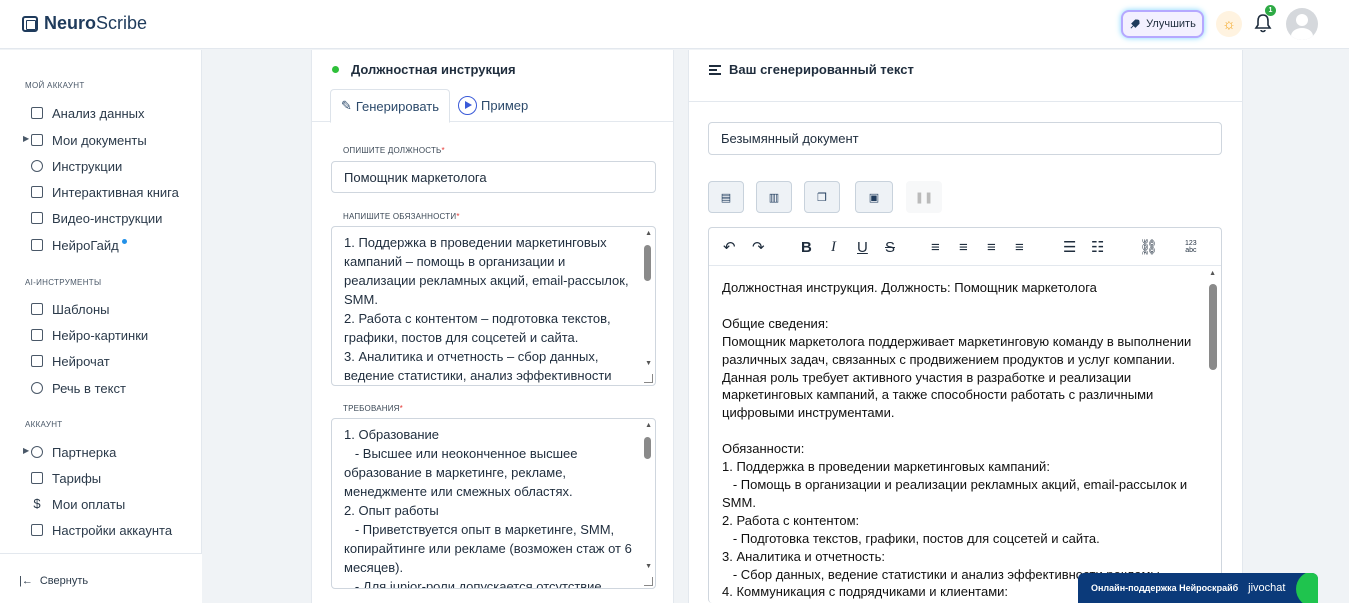 The image size is (1349, 603). What do you see at coordinates (26, 581) in the screenshot?
I see `collapse-icon: |←` at bounding box center [26, 581].